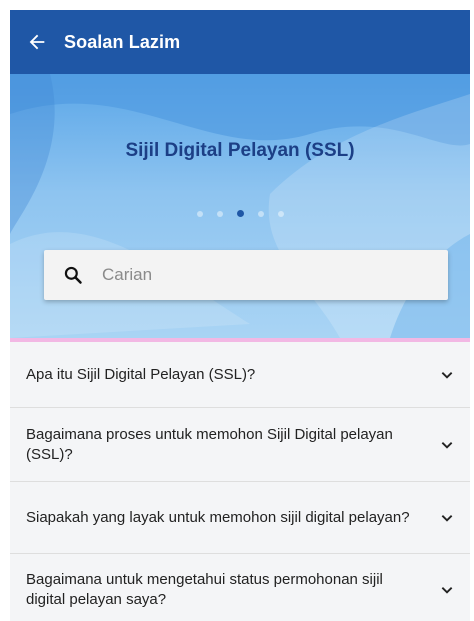 This screenshot has width=474, height=621. What do you see at coordinates (122, 41) in the screenshot?
I see `page-title: Soalan Lazim` at bounding box center [122, 41].